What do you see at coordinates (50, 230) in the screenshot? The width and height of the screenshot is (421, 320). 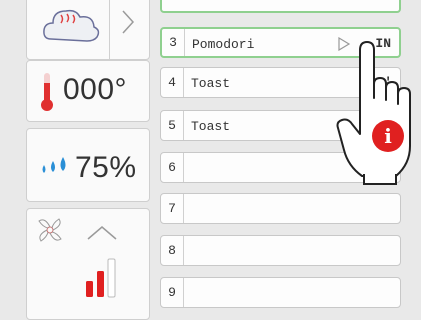 I see `fan-icon` at bounding box center [50, 230].